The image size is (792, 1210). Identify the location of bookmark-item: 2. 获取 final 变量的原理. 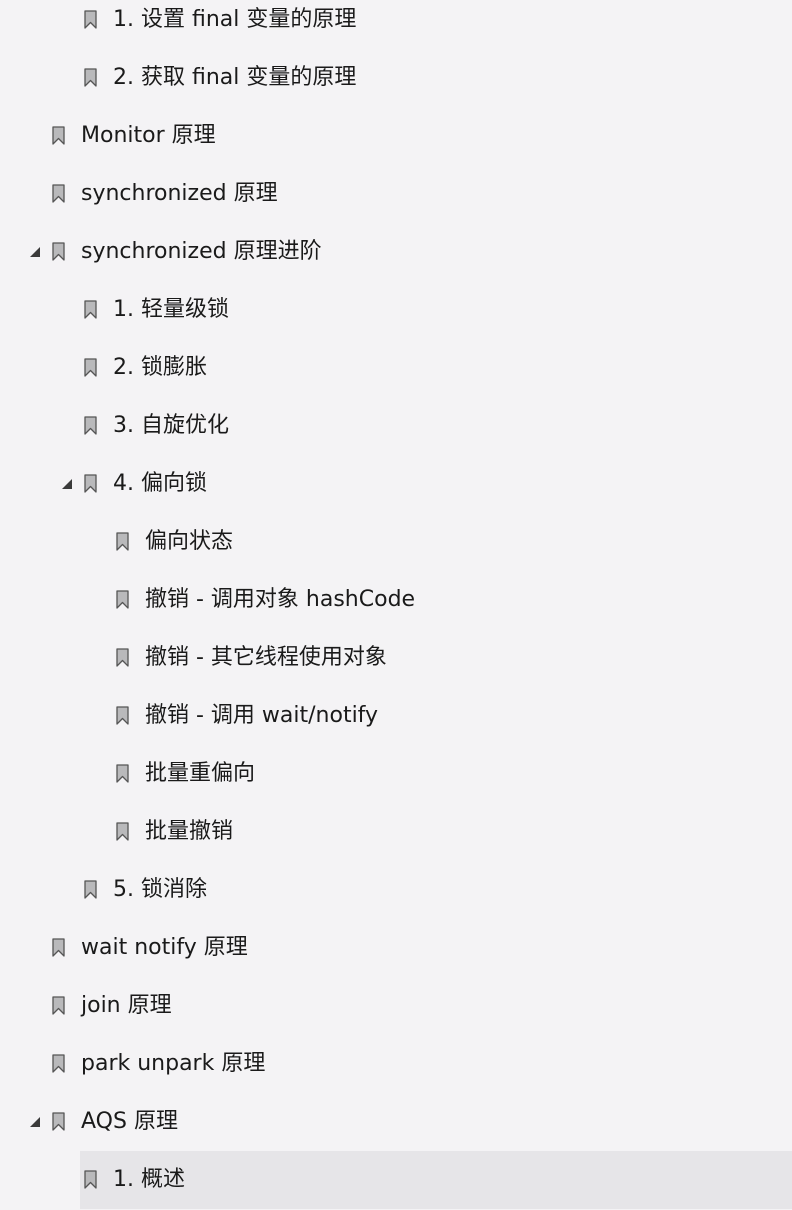
(396, 78).